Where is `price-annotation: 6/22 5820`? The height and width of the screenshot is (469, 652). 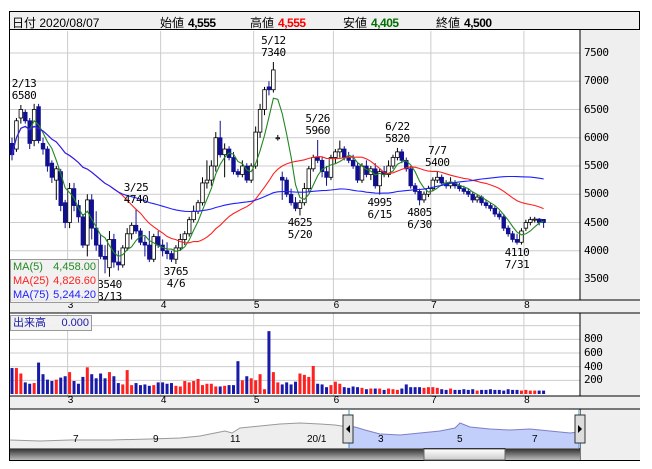 price-annotation: 6/22 5820 is located at coordinates (397, 132).